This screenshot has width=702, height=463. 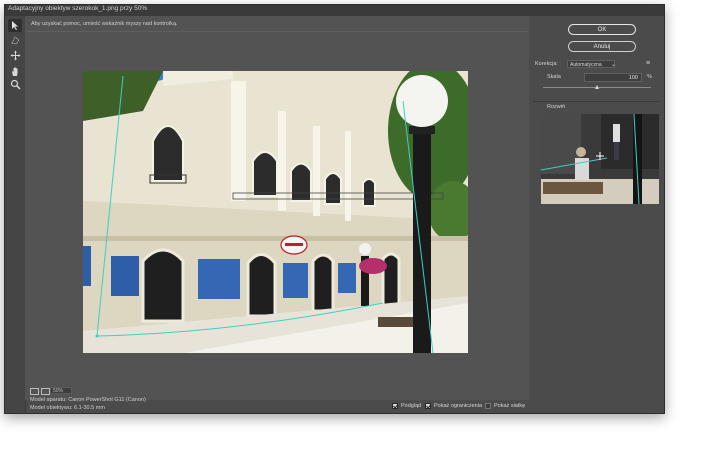 I want to click on hand-tool-button, so click(x=15, y=71).